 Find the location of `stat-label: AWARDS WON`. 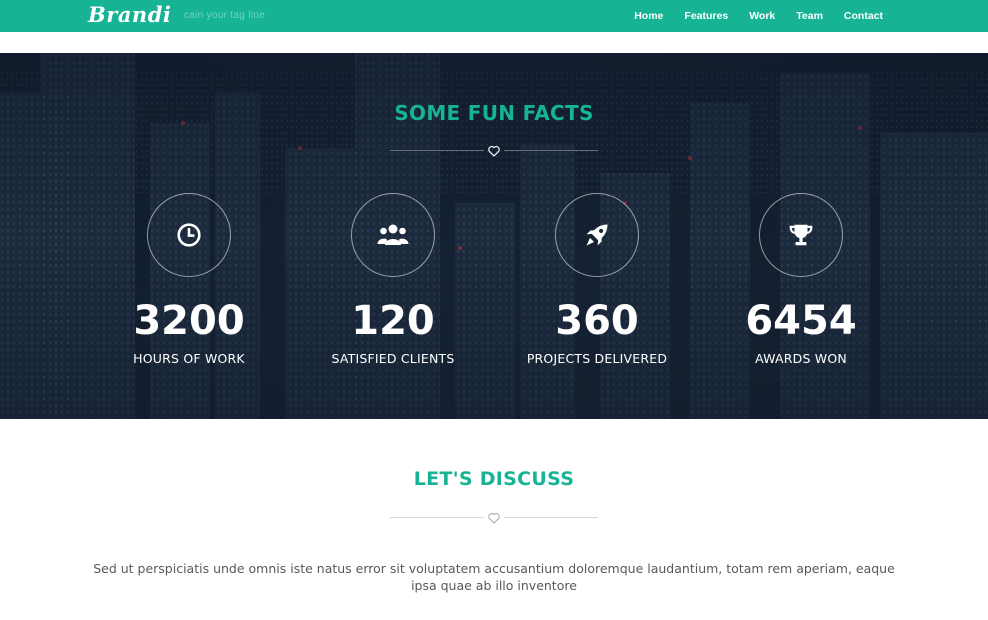

stat-label: AWARDS WON is located at coordinates (801, 358).